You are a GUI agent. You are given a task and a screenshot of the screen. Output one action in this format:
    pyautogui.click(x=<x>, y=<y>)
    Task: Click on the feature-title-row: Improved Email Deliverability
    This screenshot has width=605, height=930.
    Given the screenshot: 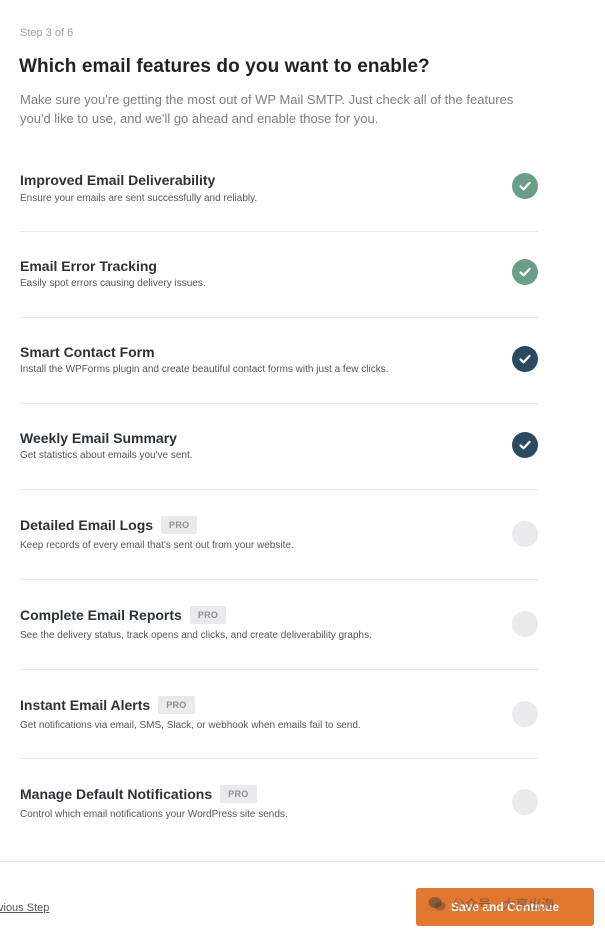 What is the action you would take?
    pyautogui.click(x=117, y=180)
    